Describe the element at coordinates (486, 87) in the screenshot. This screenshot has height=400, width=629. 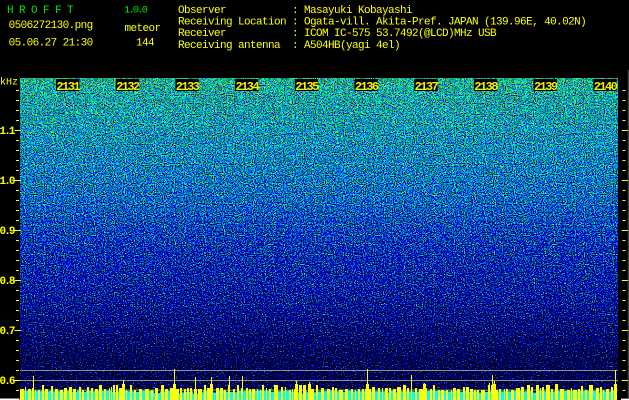
I see `svg-text: 2138` at that location.